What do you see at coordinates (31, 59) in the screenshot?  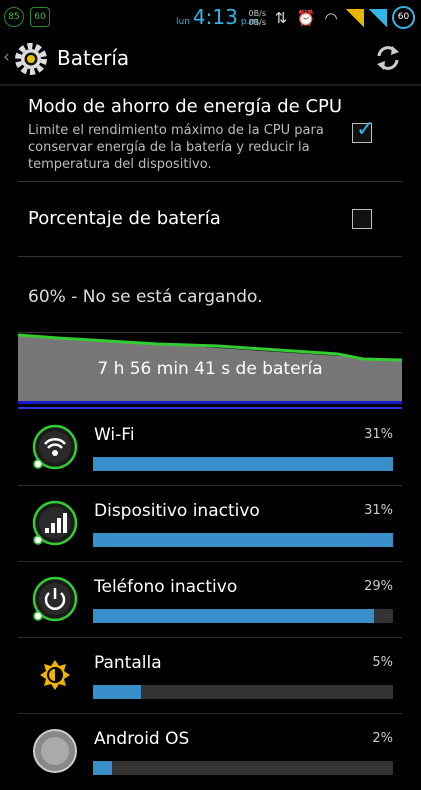 I see `gear-icon` at bounding box center [31, 59].